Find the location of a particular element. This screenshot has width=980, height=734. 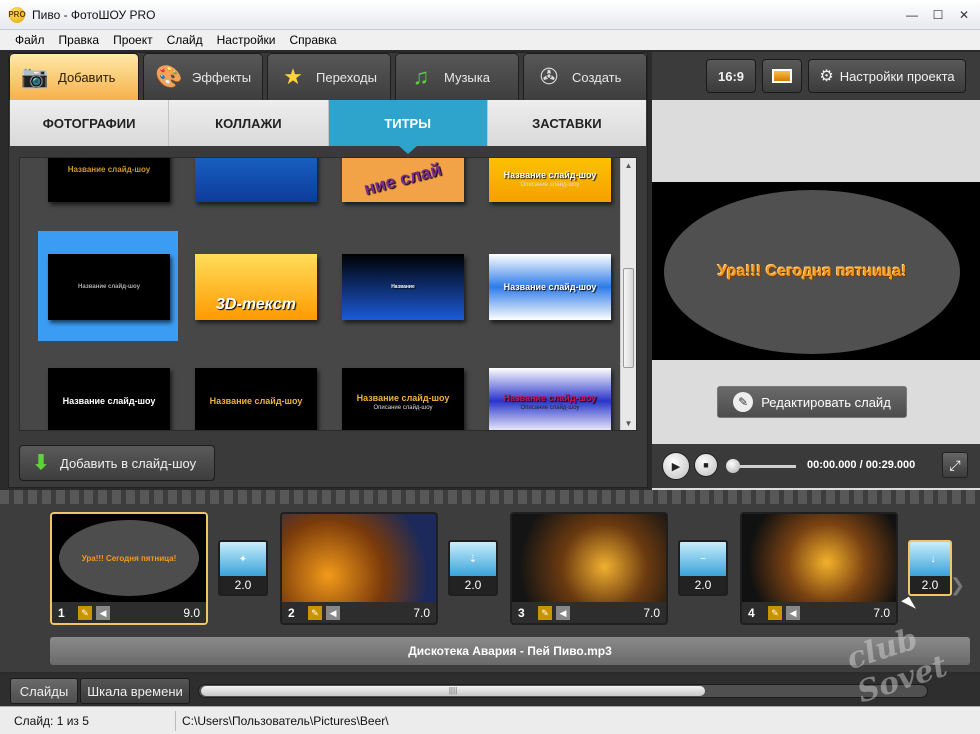

seek-handle is located at coordinates (733, 466).